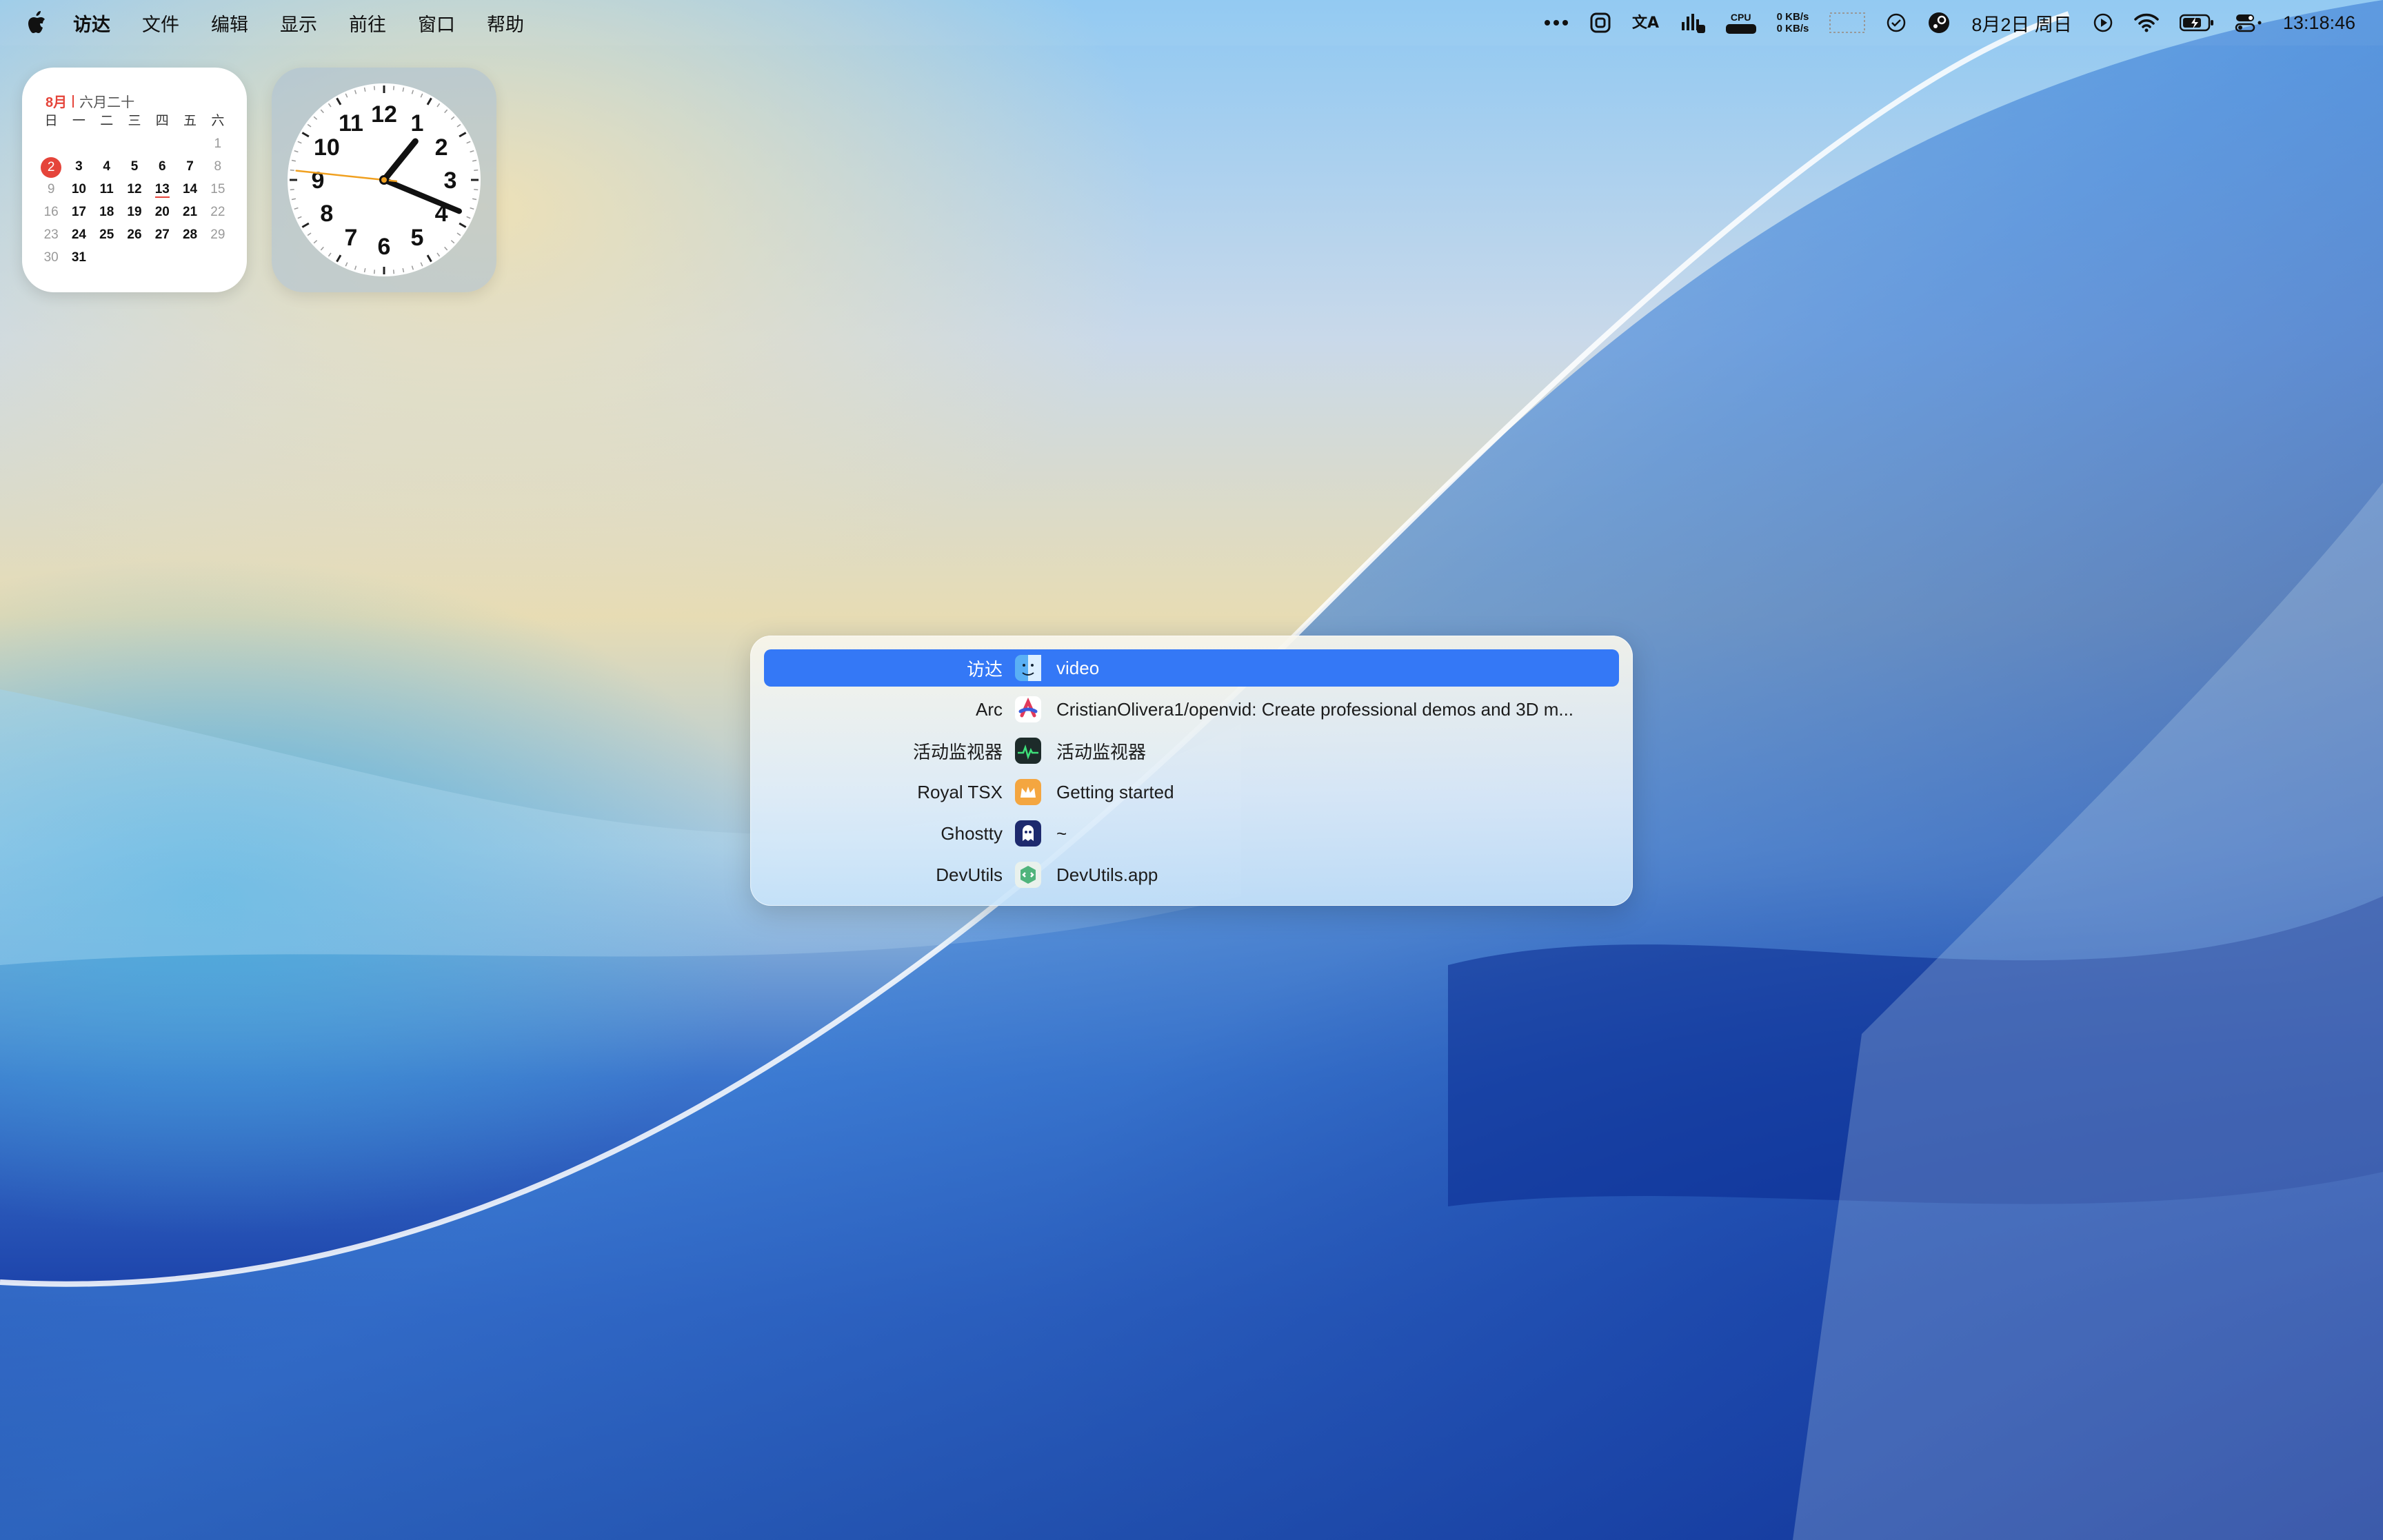 The image size is (2383, 1540). Describe the element at coordinates (417, 238) in the screenshot. I see `clock-number: 5` at that location.